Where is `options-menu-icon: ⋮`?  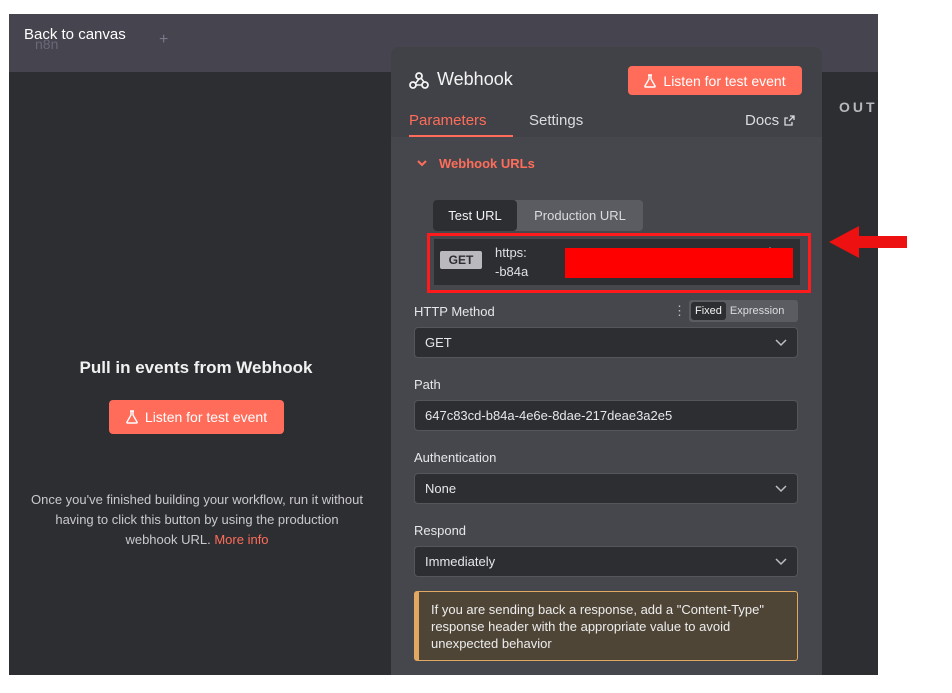
options-menu-icon: ⋮ is located at coordinates (679, 311).